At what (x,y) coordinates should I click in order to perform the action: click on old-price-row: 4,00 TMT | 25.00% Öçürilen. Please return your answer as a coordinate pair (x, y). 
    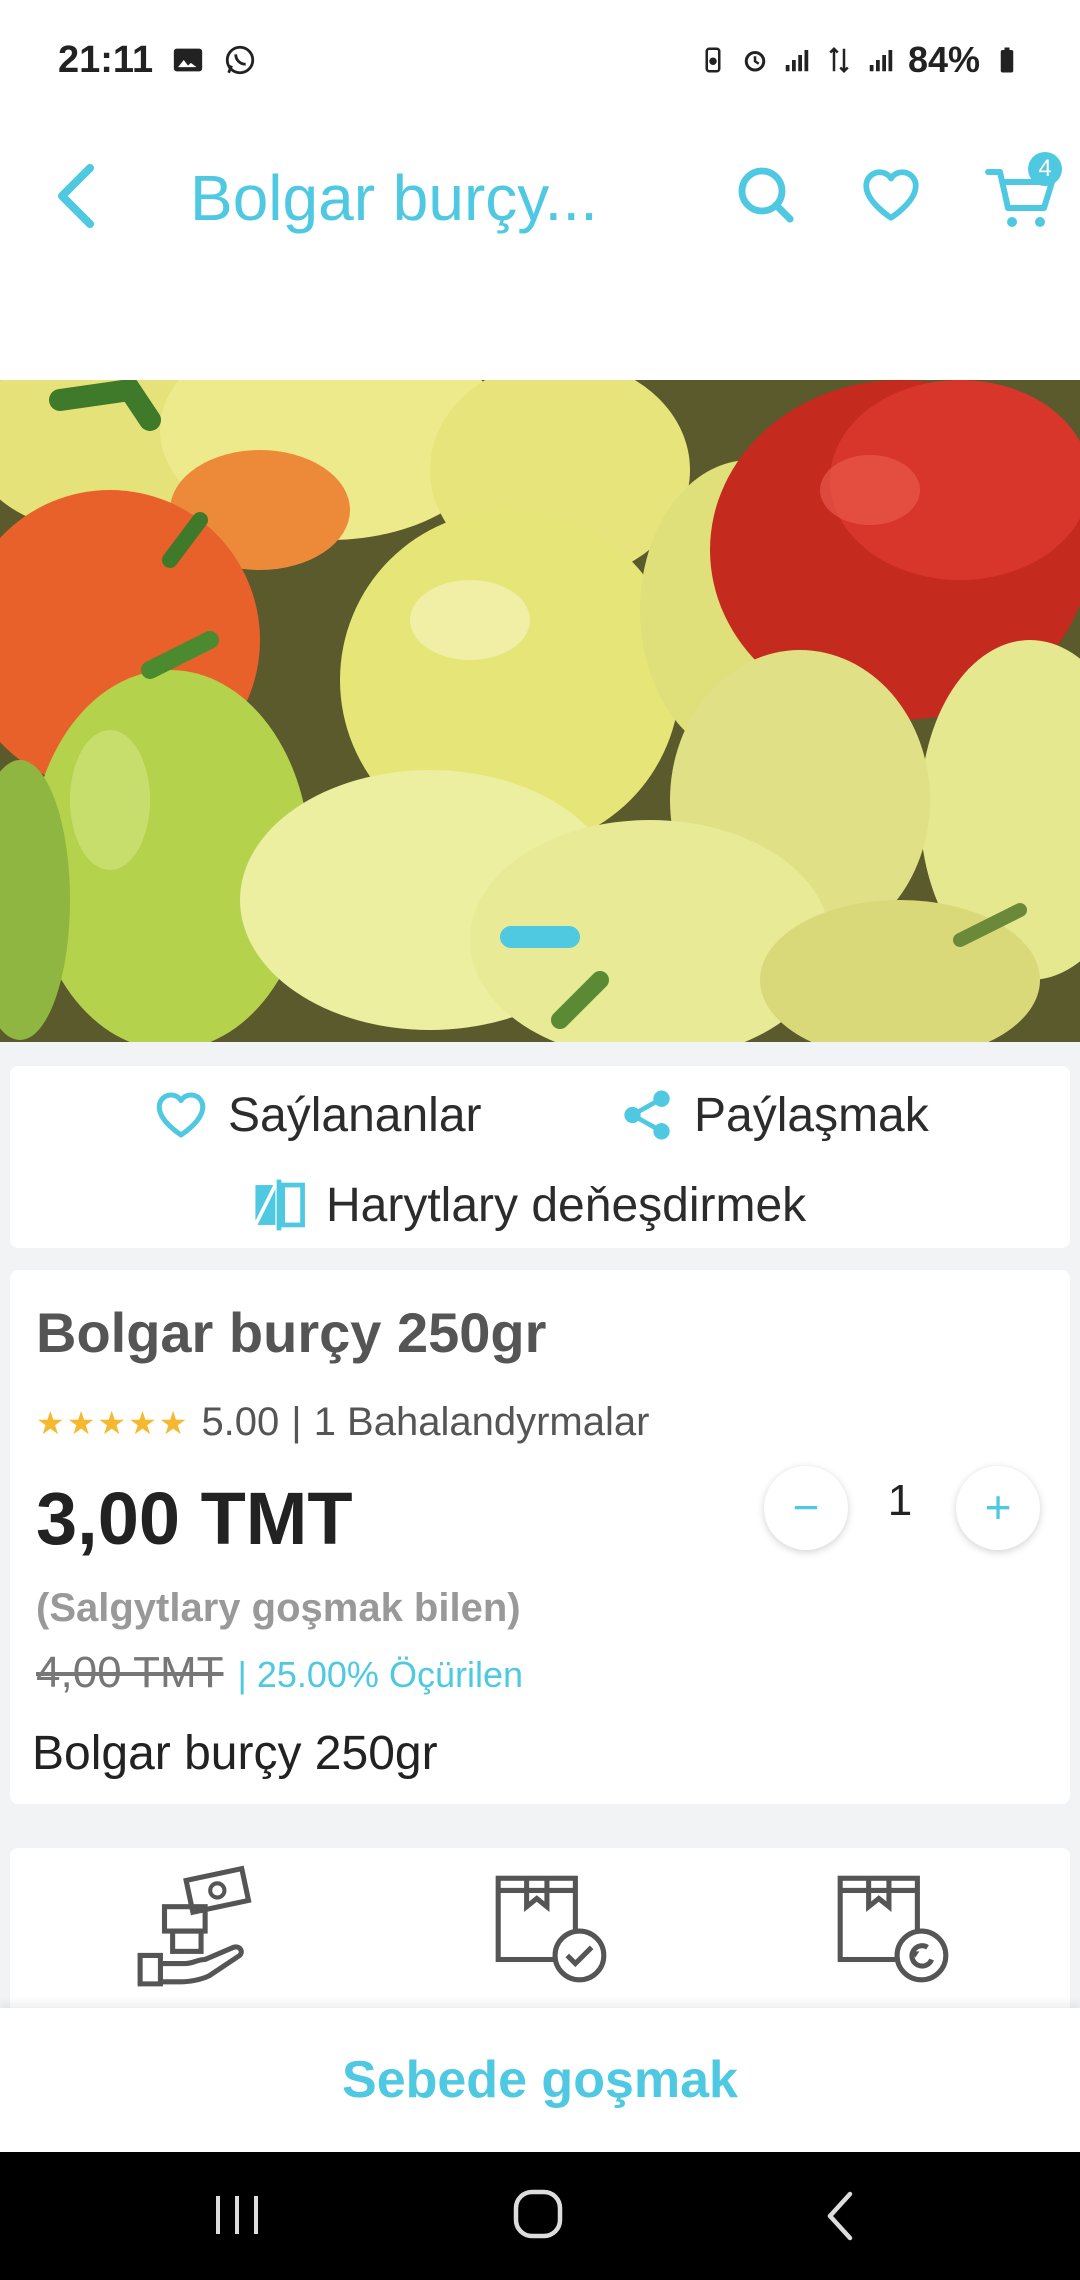
    Looking at the image, I should click on (279, 1673).